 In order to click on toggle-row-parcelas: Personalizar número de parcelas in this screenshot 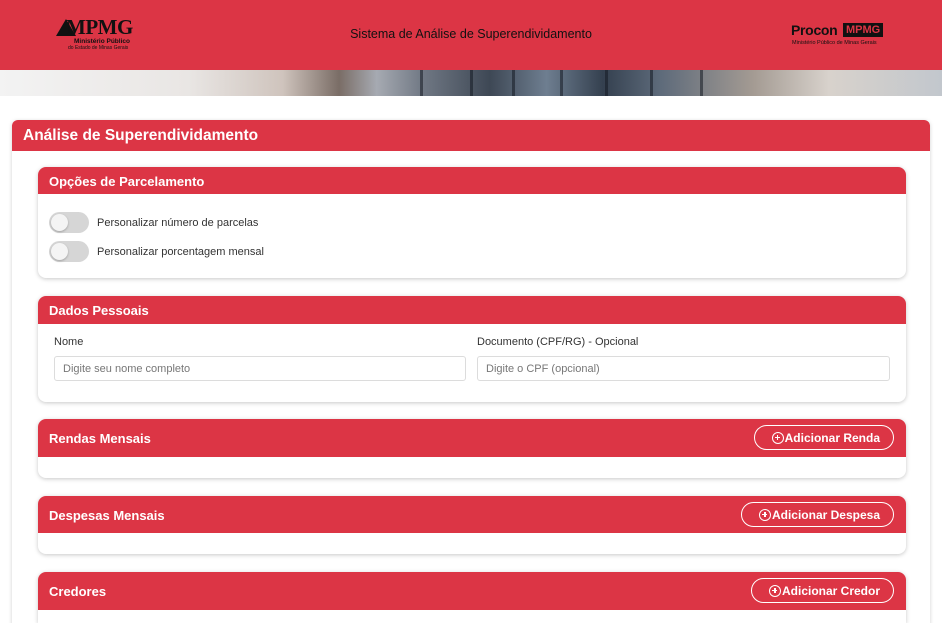, I will do `click(153, 222)`.